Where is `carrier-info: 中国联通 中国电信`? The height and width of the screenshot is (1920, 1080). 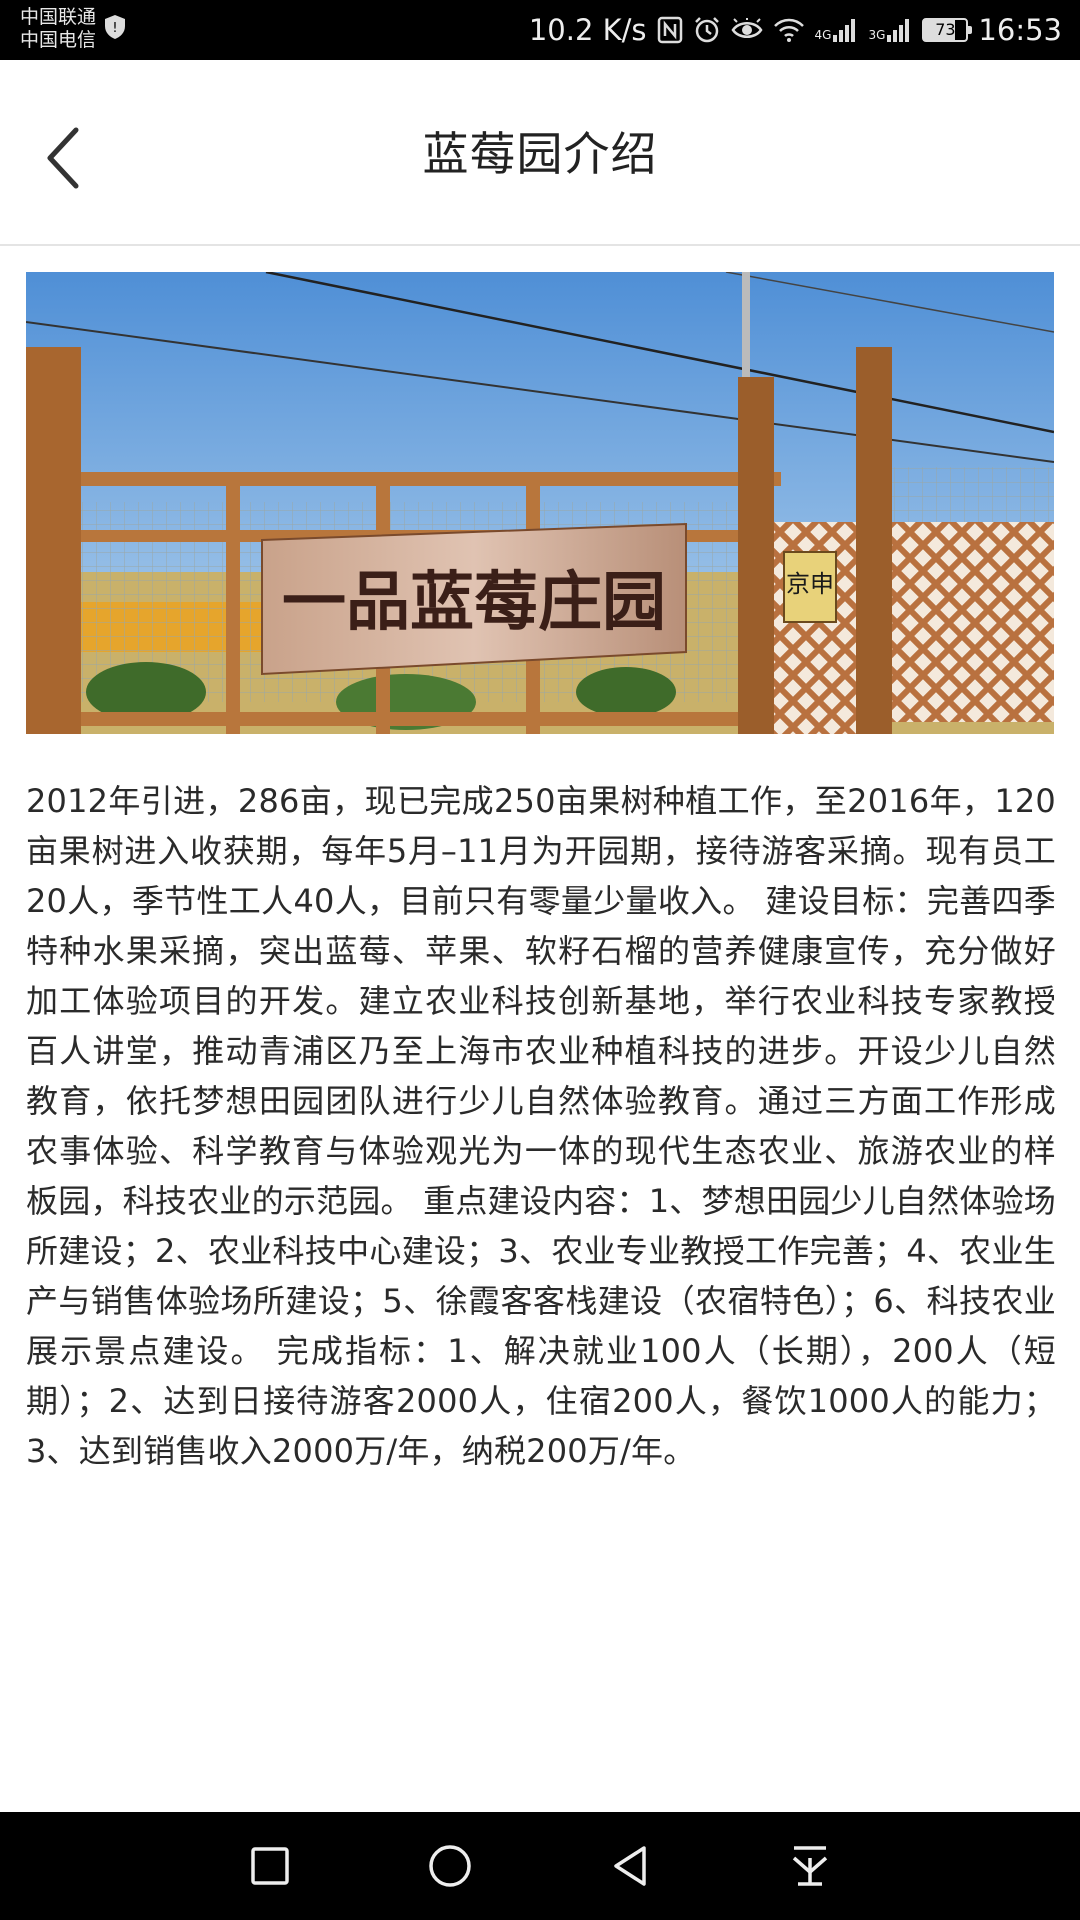 carrier-info: 中国联通 中国电信 is located at coordinates (58, 29).